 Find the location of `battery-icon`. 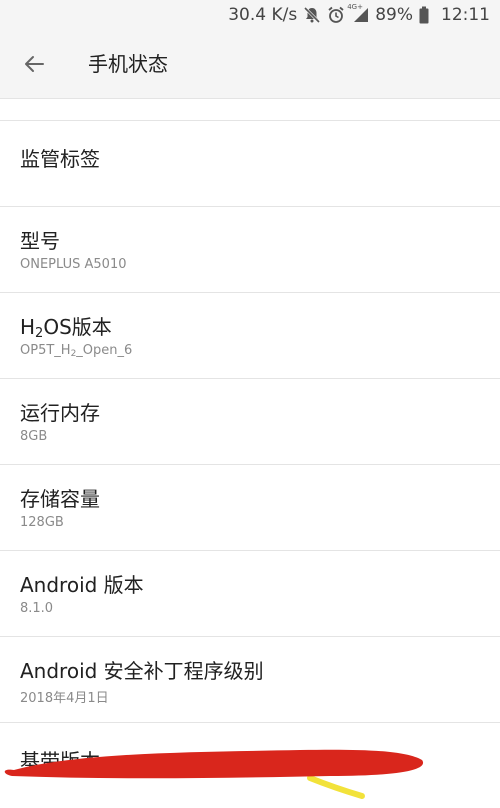

battery-icon is located at coordinates (424, 15).